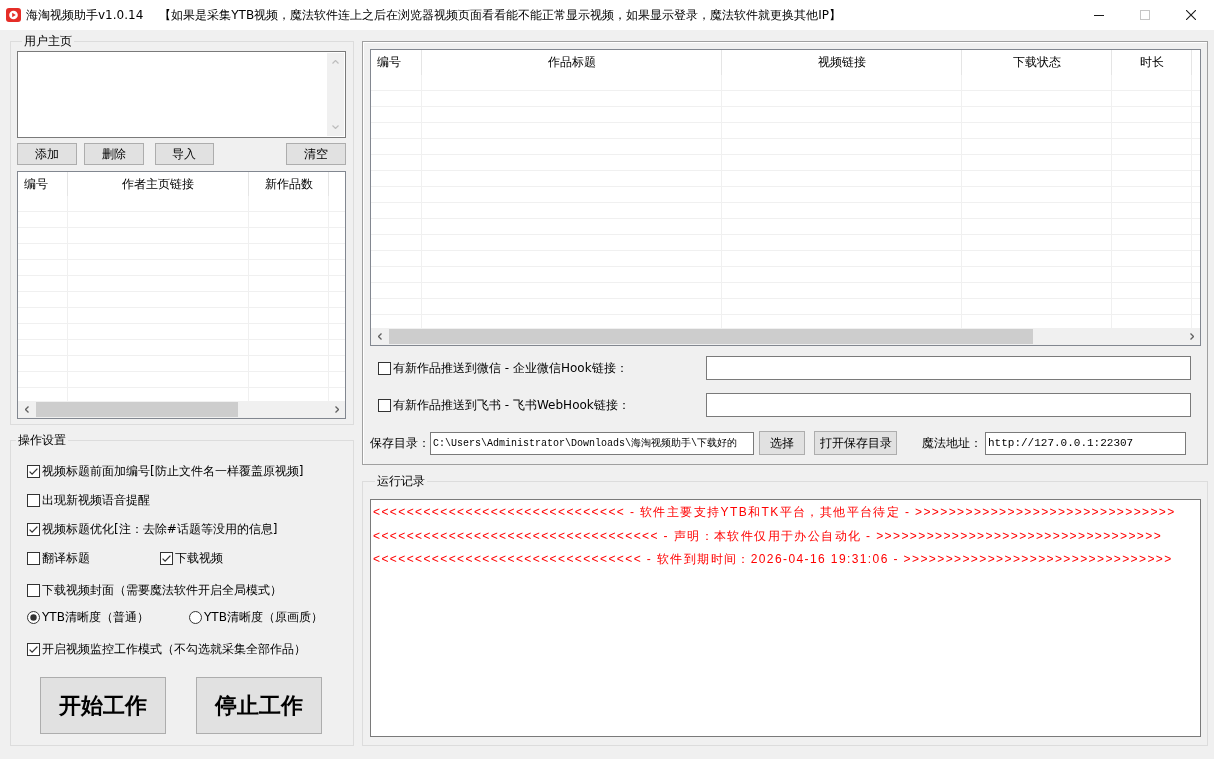 This screenshot has width=1214, height=759. I want to click on column-header: 新作品数, so click(289, 184).